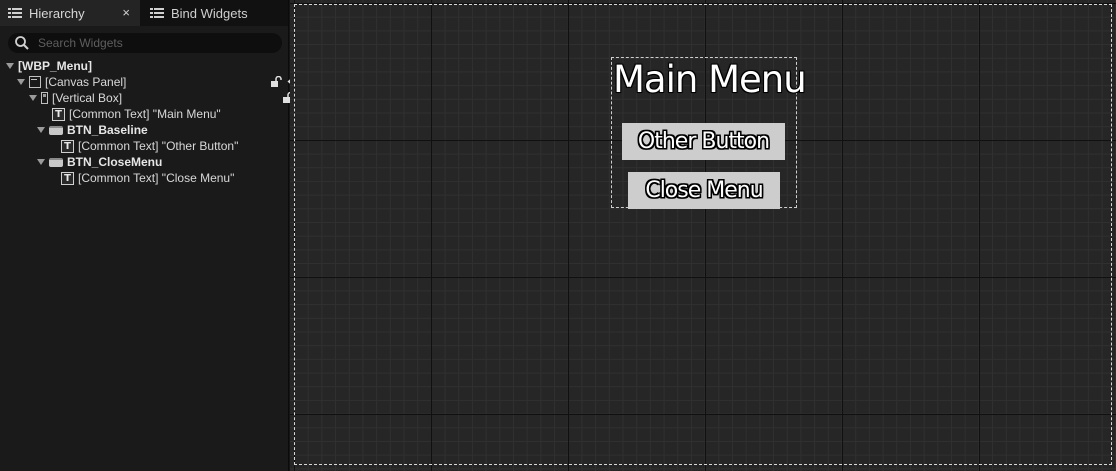 This screenshot has height=471, width=1116. What do you see at coordinates (107, 130) in the screenshot?
I see `tree-row-label: BTN_Baseline` at bounding box center [107, 130].